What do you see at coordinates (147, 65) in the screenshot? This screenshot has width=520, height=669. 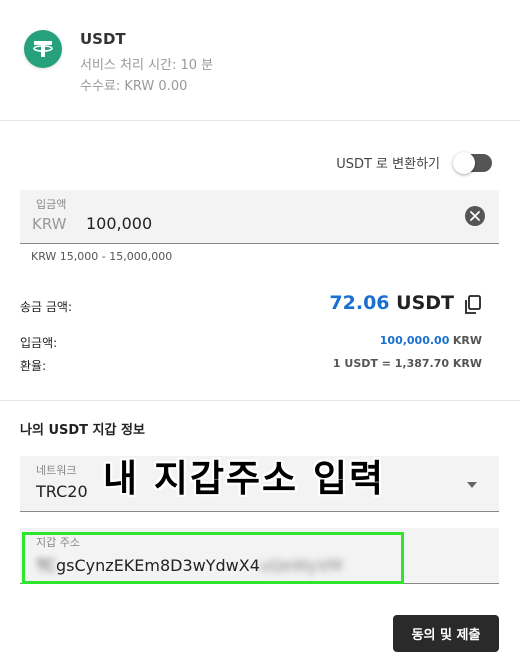 I see `processing-time: 서비스 처리 시간: 10 분` at bounding box center [147, 65].